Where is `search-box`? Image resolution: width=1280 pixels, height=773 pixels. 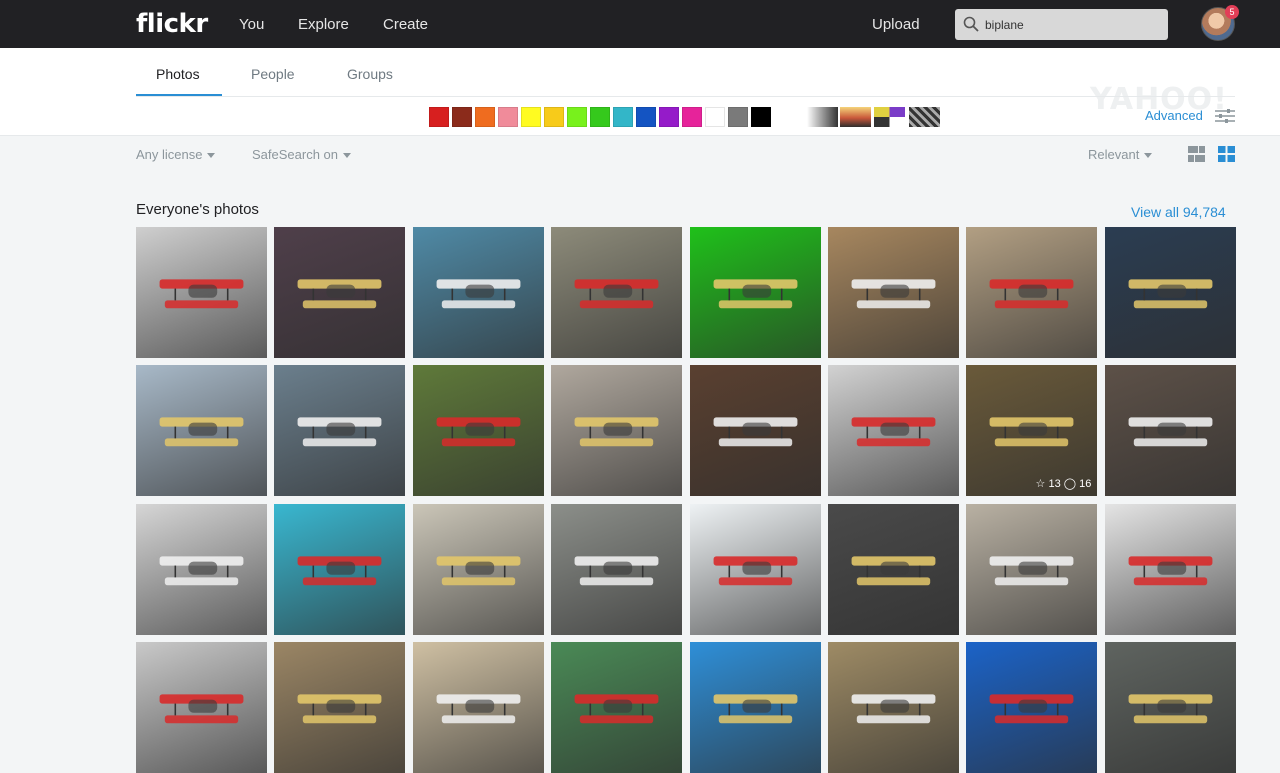
search-box is located at coordinates (1061, 24).